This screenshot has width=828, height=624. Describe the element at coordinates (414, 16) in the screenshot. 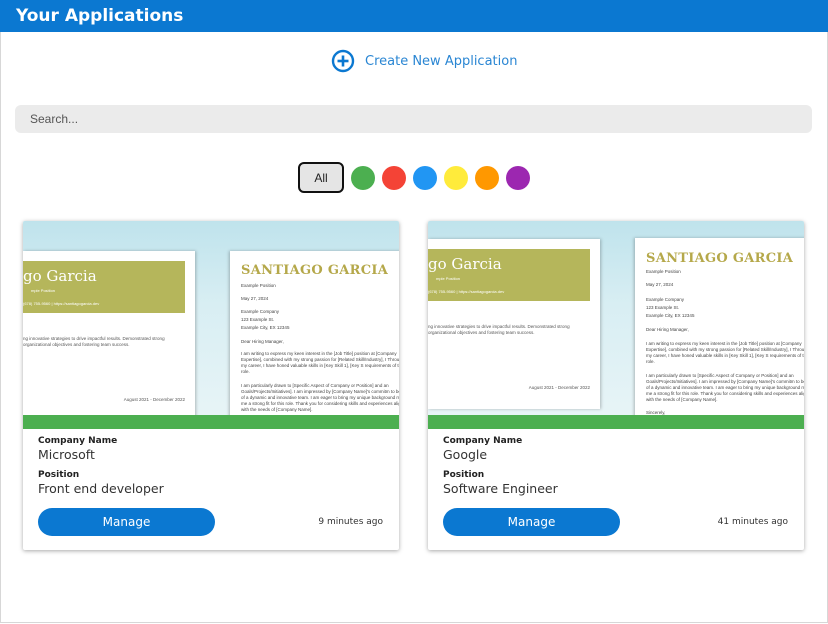

I see `top-bar: Your Applications` at that location.